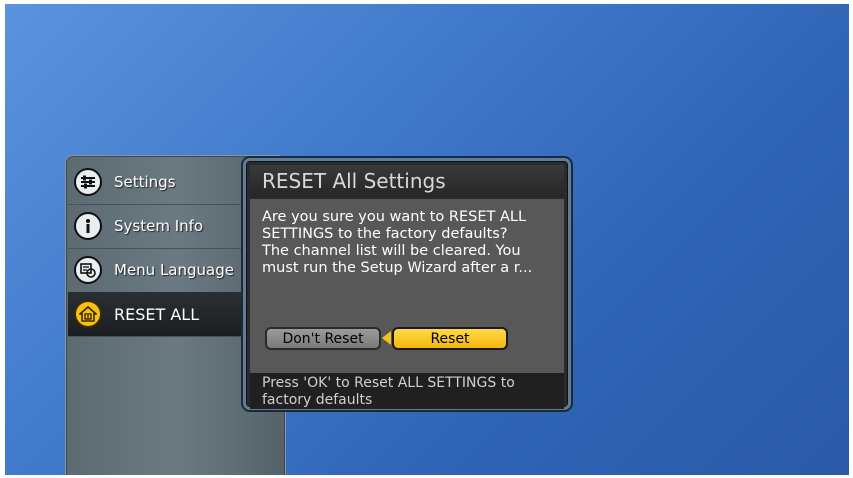 The width and height of the screenshot is (853, 478). Describe the element at coordinates (174, 270) in the screenshot. I see `menu-item-label: Menu Language` at that location.